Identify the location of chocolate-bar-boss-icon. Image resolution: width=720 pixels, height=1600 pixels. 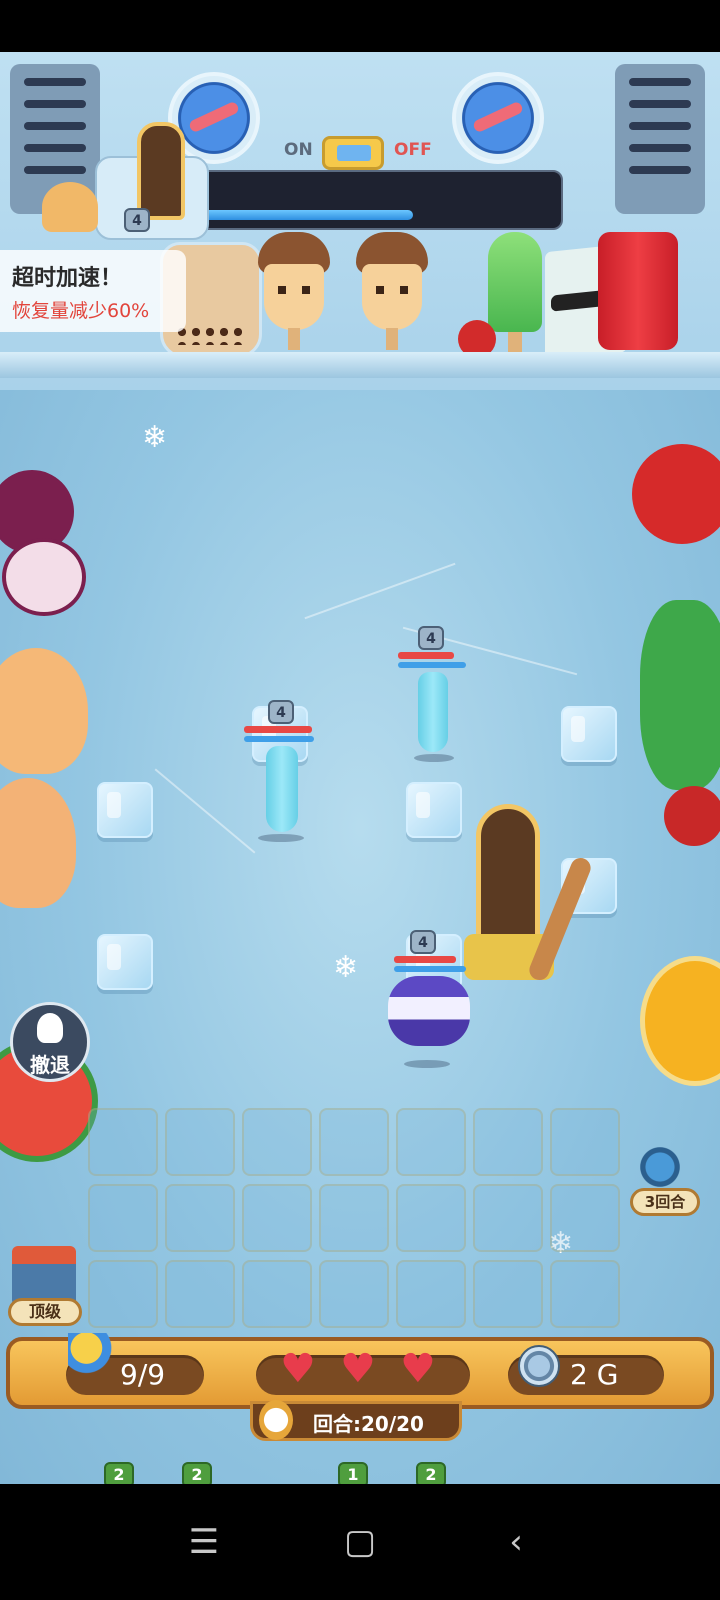
(161, 171).